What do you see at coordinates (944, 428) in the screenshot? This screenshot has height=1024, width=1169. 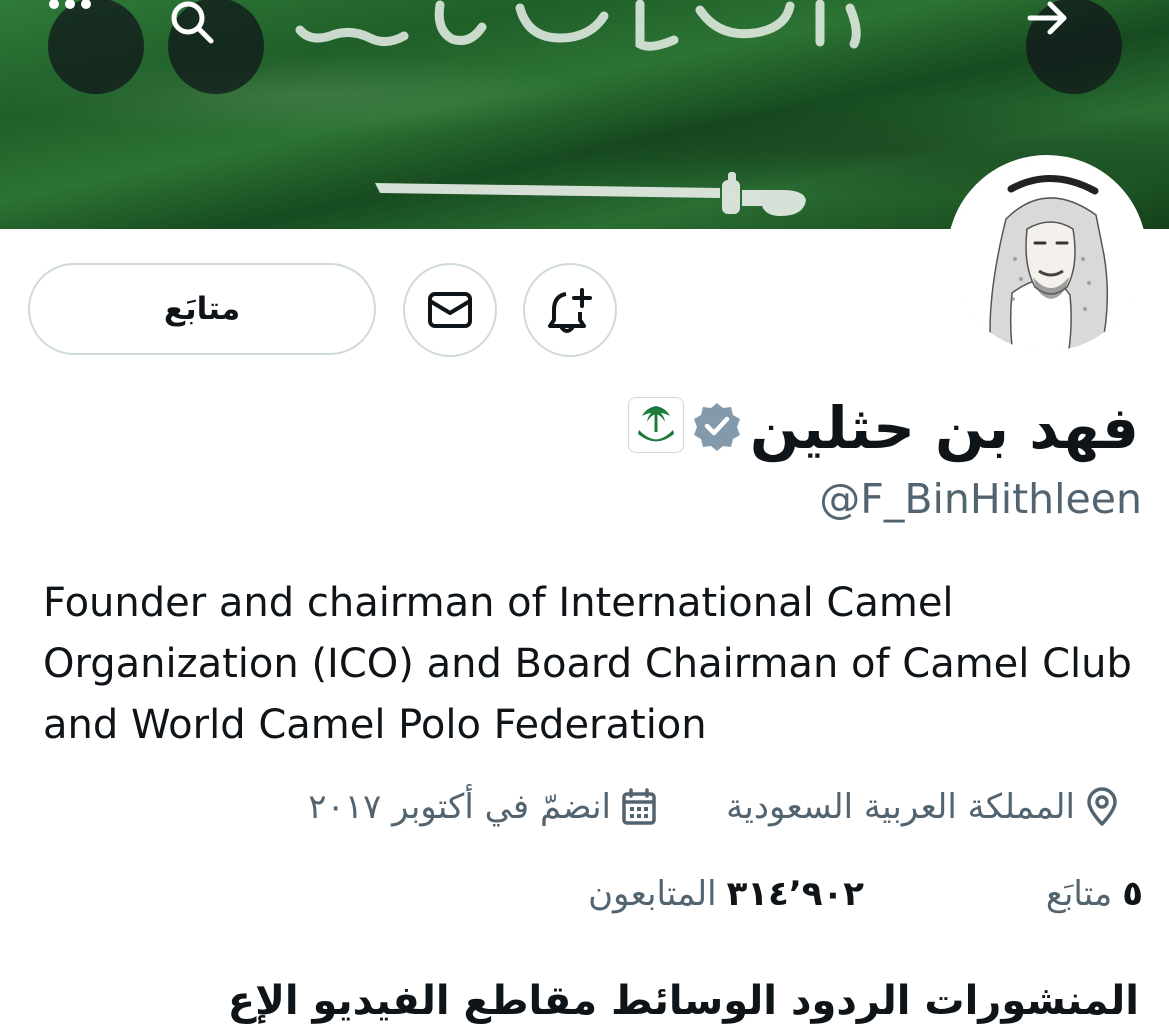 I see `display-name: فهد بن حثلين` at bounding box center [944, 428].